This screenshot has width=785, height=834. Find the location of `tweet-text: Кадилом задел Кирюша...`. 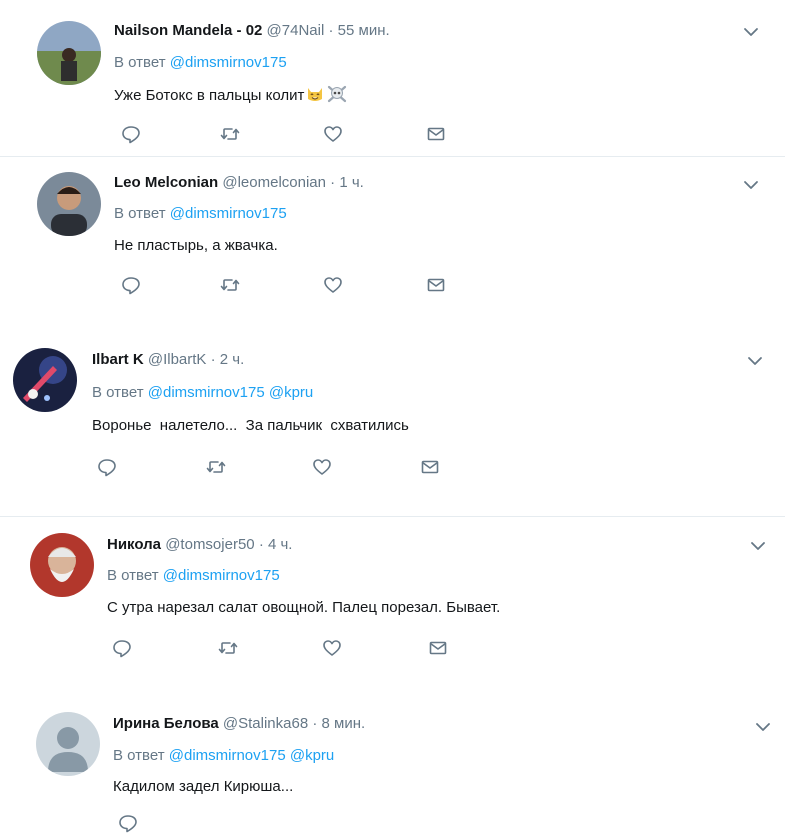

tweet-text: Кадилом задел Кирюша... is located at coordinates (203, 786).